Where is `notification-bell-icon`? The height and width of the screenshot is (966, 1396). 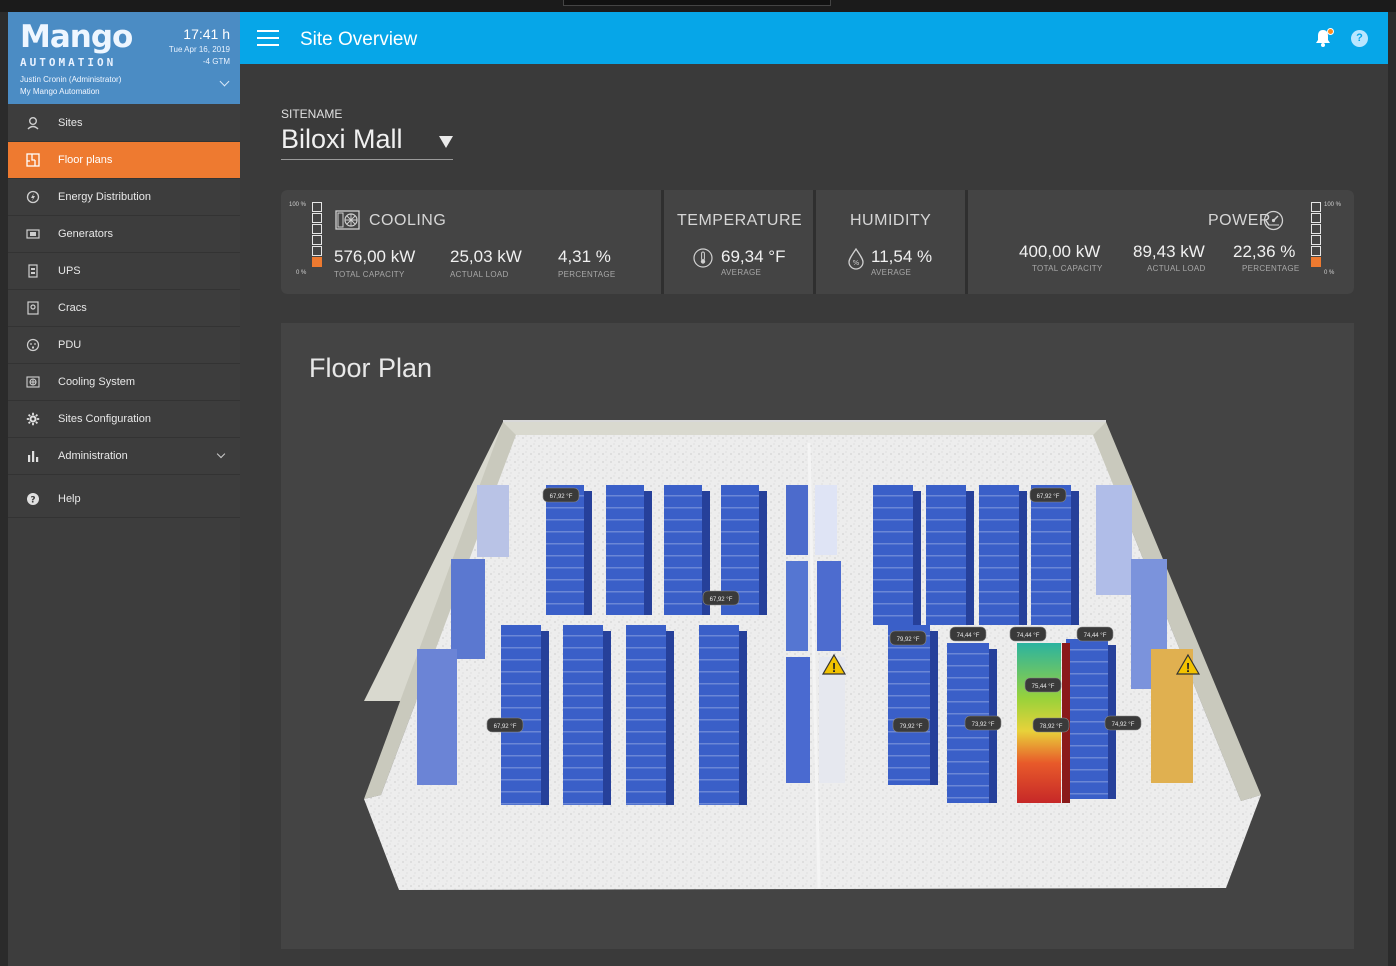 notification-bell-icon is located at coordinates (1324, 38).